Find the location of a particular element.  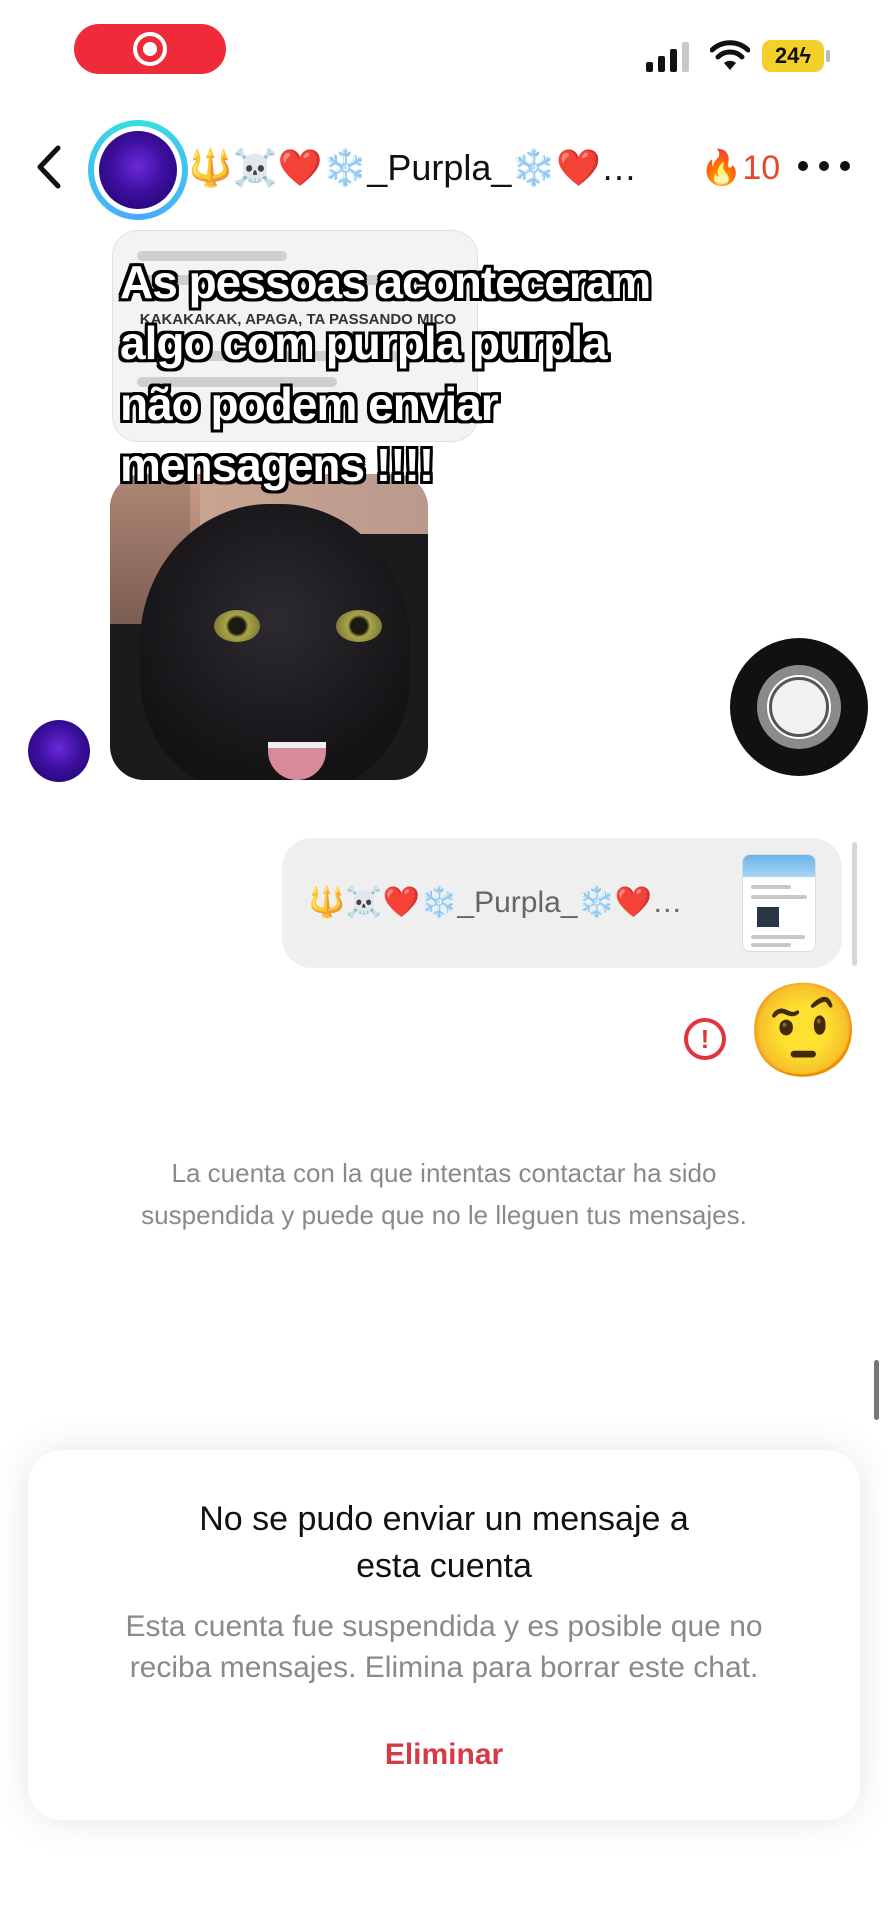

caption-line: As pessoas aconteceram is located at coordinates (385, 282).